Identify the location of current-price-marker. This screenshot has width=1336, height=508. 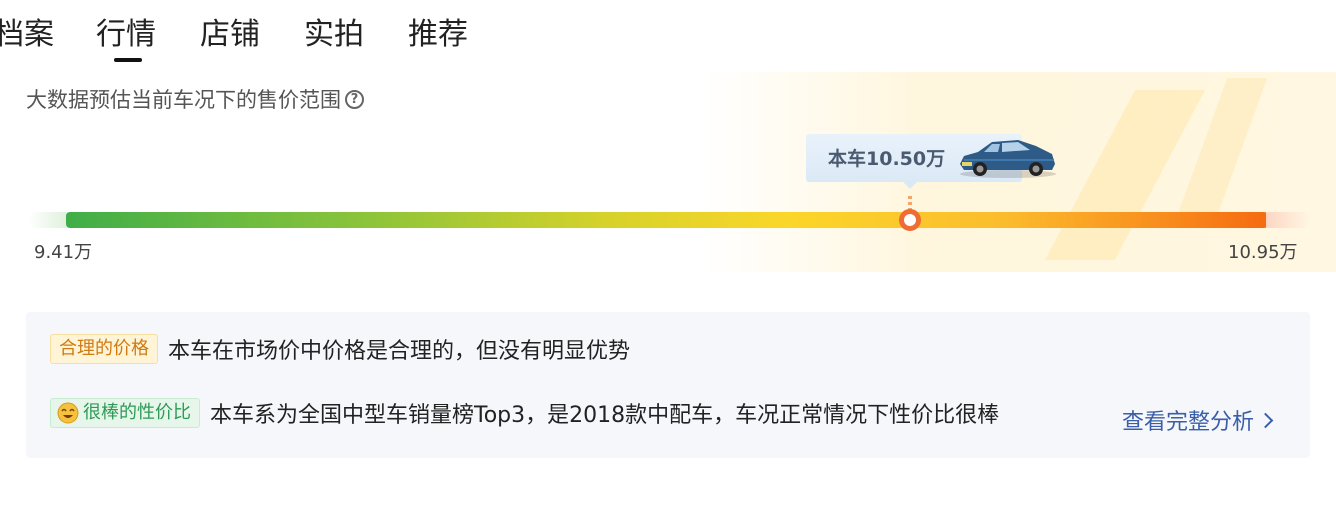
(910, 220).